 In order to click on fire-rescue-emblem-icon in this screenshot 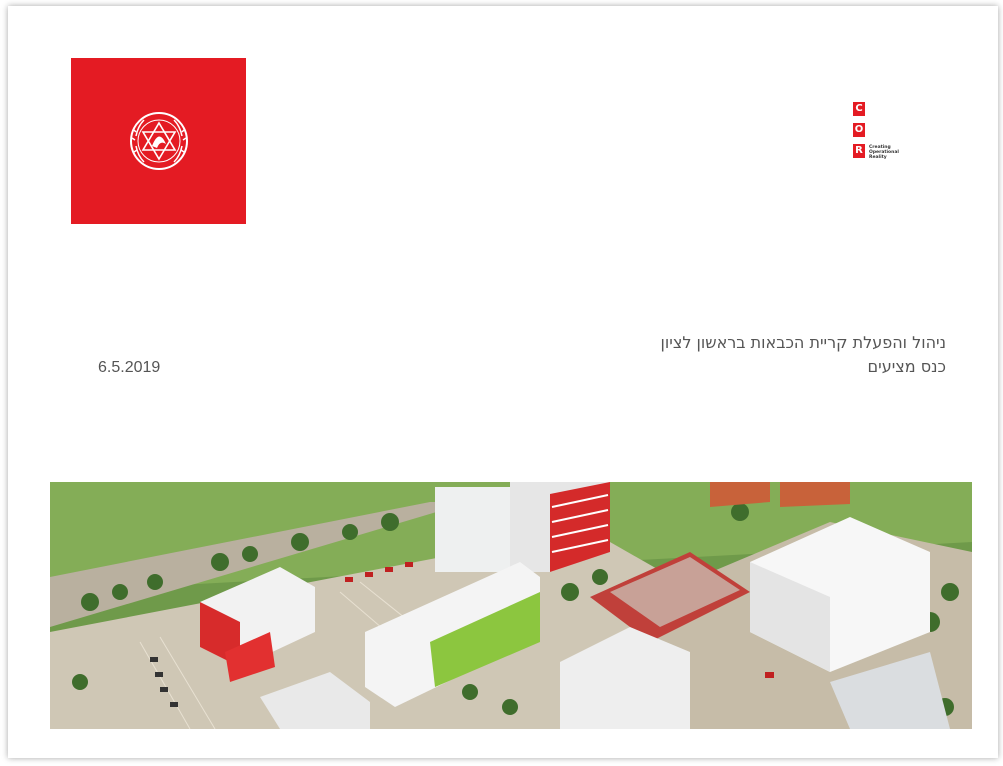, I will do `click(159, 141)`.